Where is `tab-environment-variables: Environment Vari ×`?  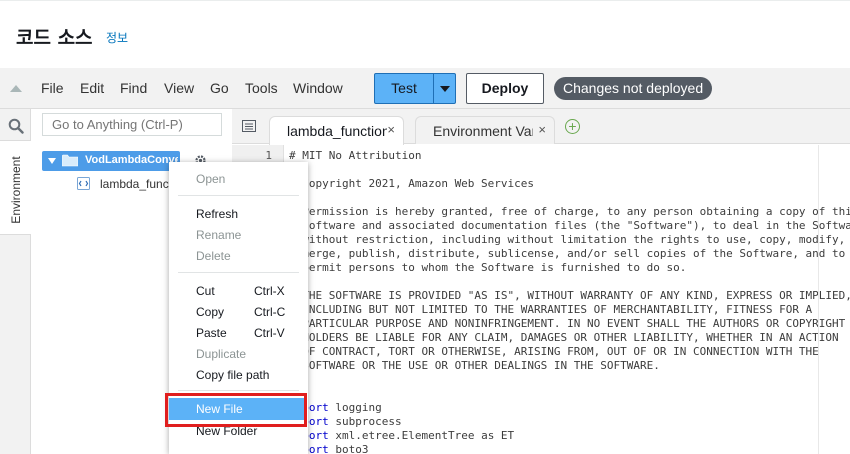 tab-environment-variables: Environment Vari × is located at coordinates (485, 130).